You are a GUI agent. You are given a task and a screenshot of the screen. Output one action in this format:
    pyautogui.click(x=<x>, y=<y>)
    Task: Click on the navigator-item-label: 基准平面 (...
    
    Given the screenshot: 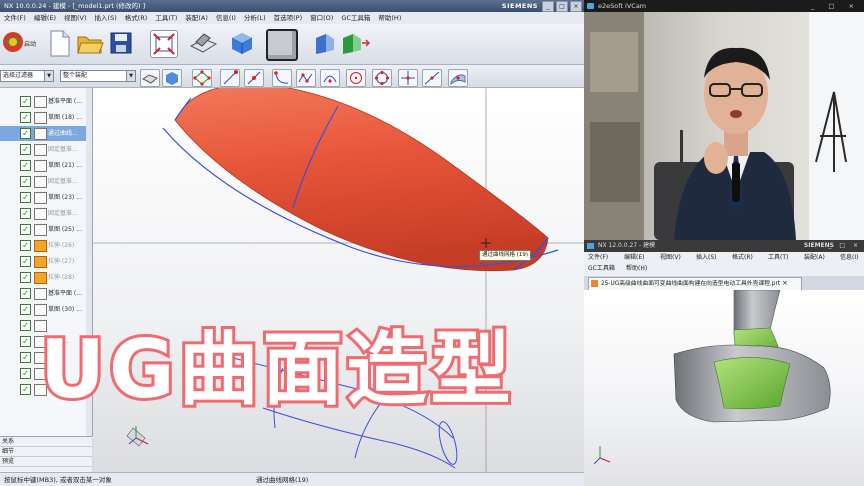 What is the action you would take?
    pyautogui.click(x=65, y=293)
    